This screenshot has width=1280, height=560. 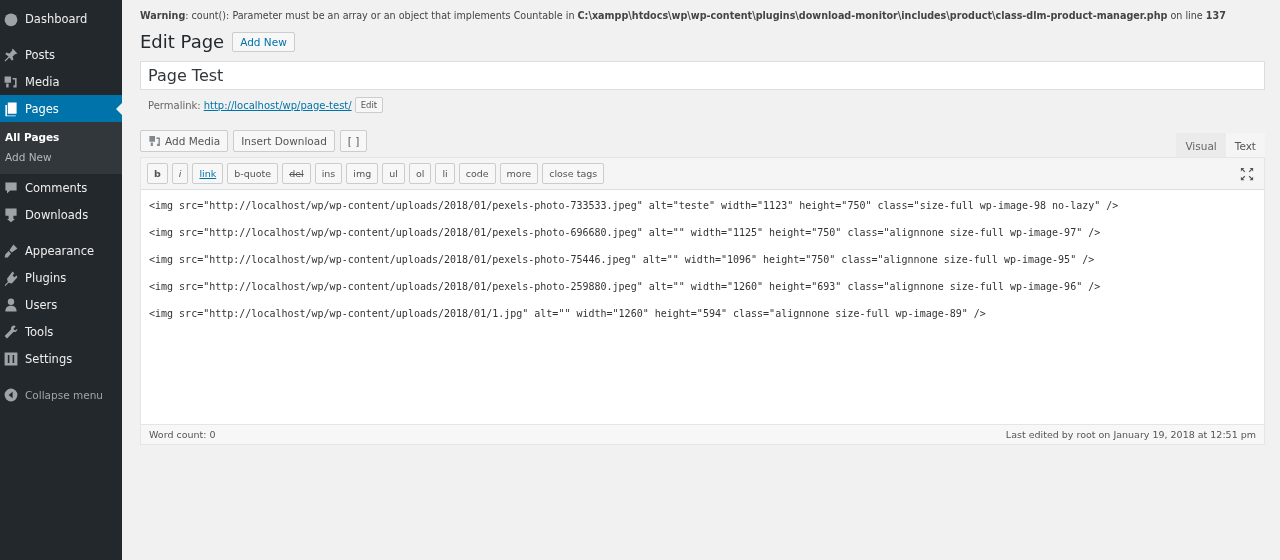 What do you see at coordinates (11, 394) in the screenshot?
I see `left-arrow-circle-icon` at bounding box center [11, 394].